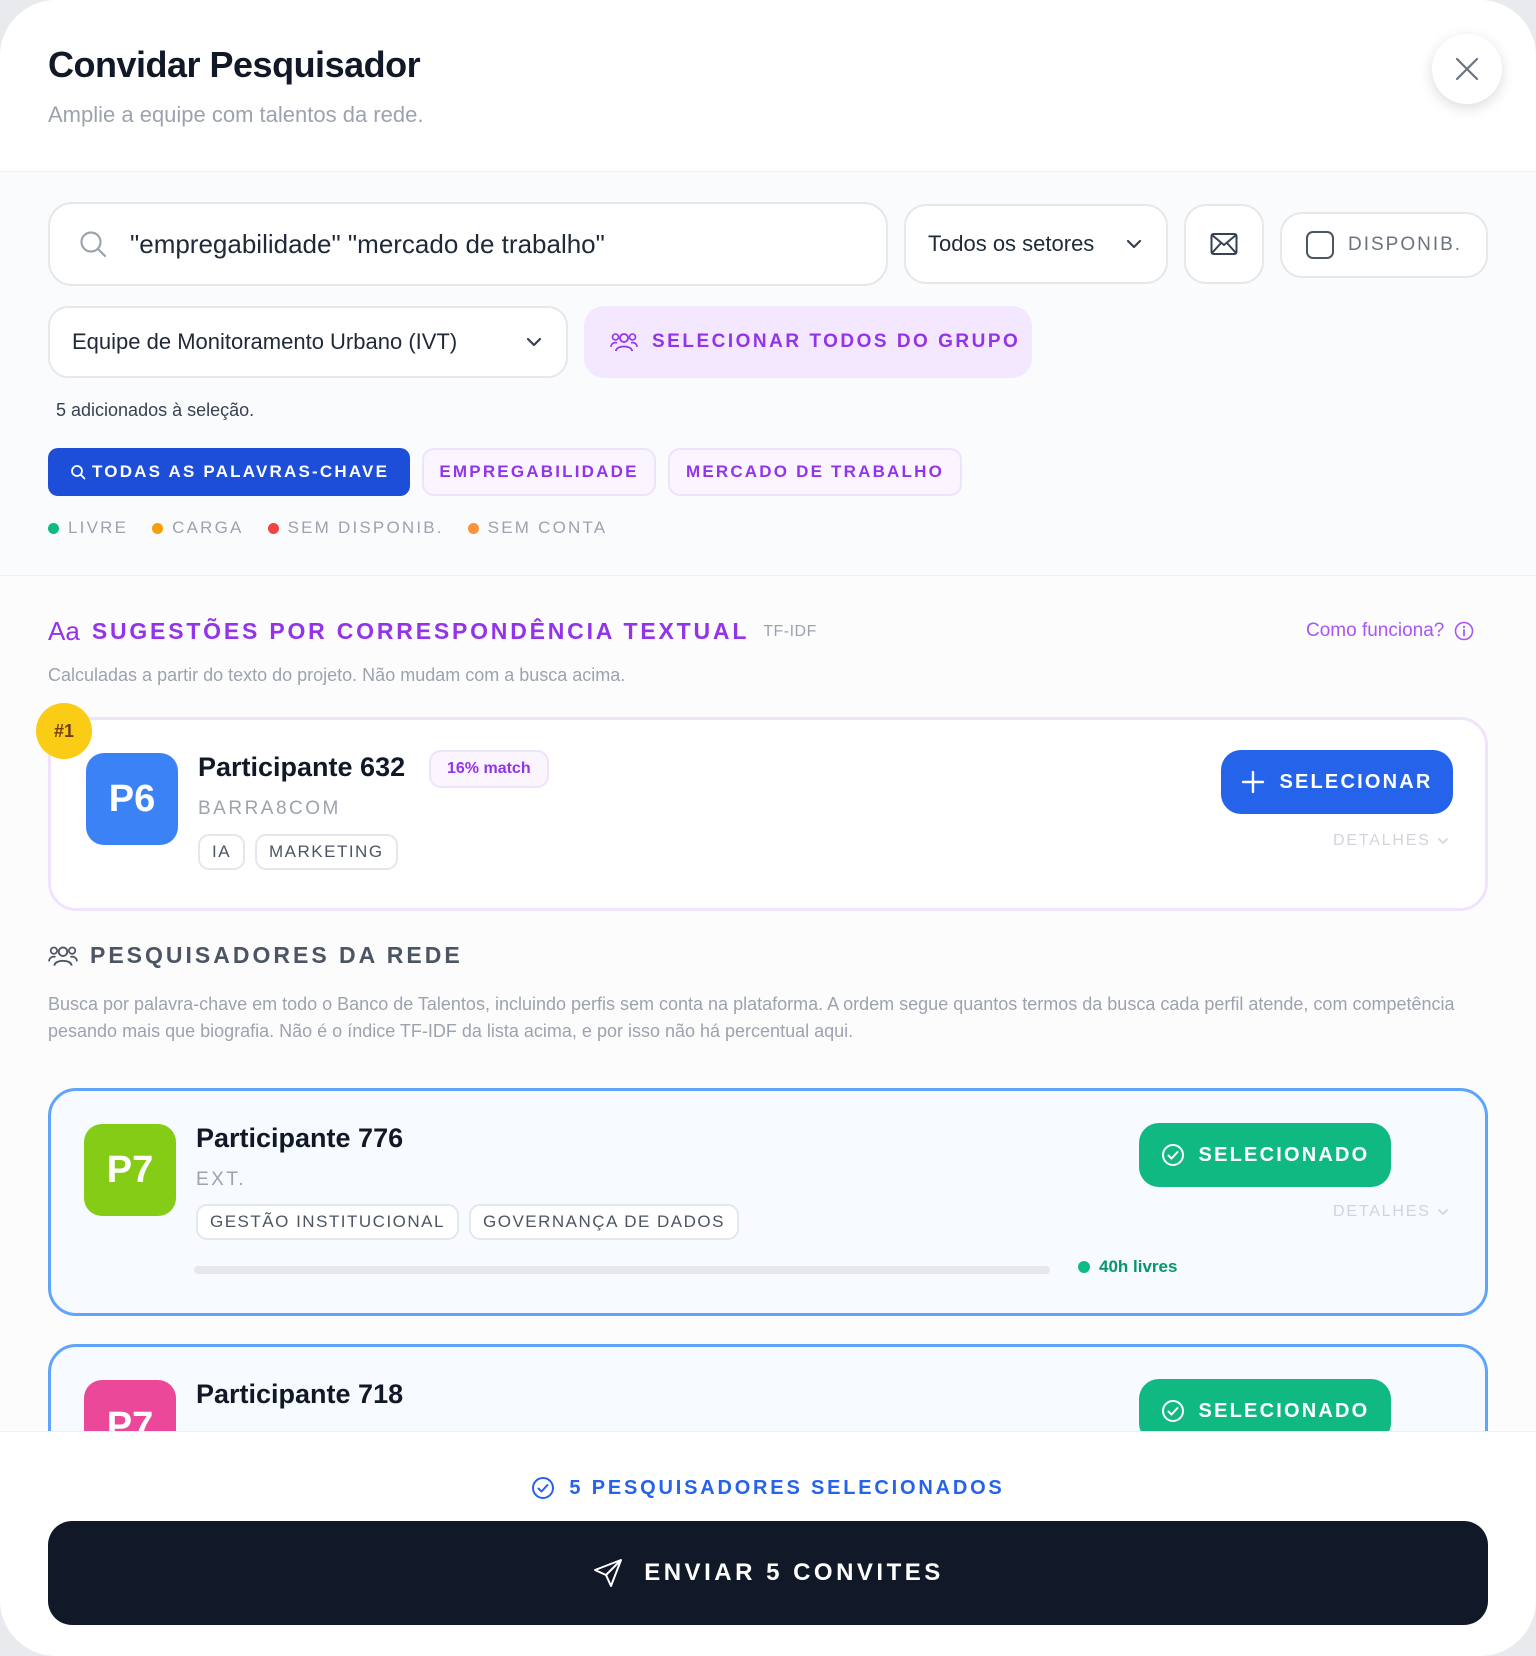  What do you see at coordinates (236, 114) in the screenshot?
I see `modal-subtitle: Amplie a equipe com talentos da rede.` at bounding box center [236, 114].